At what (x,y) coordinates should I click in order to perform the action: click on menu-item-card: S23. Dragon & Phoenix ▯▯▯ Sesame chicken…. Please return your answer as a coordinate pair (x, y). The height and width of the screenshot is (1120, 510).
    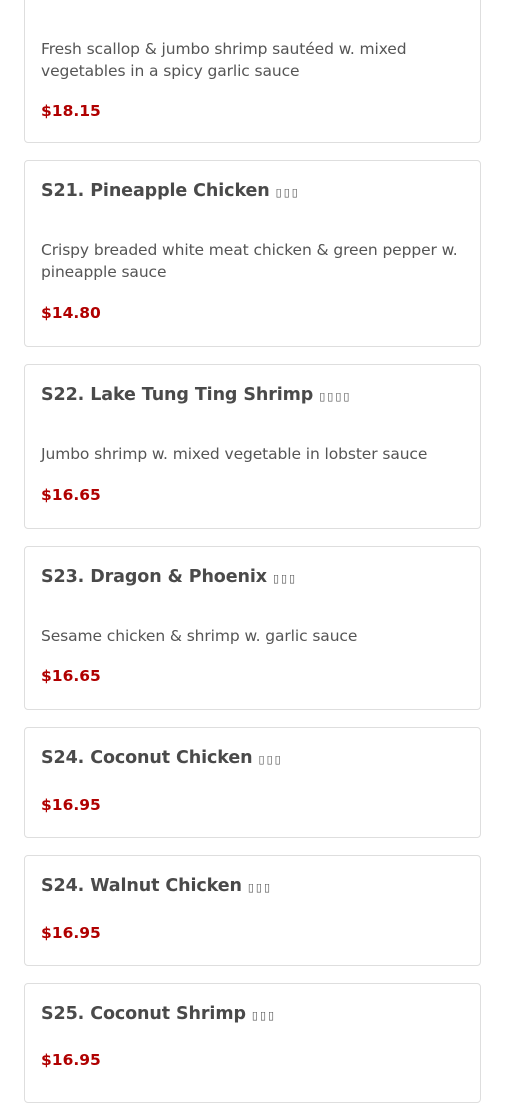
    Looking at the image, I should click on (252, 628).